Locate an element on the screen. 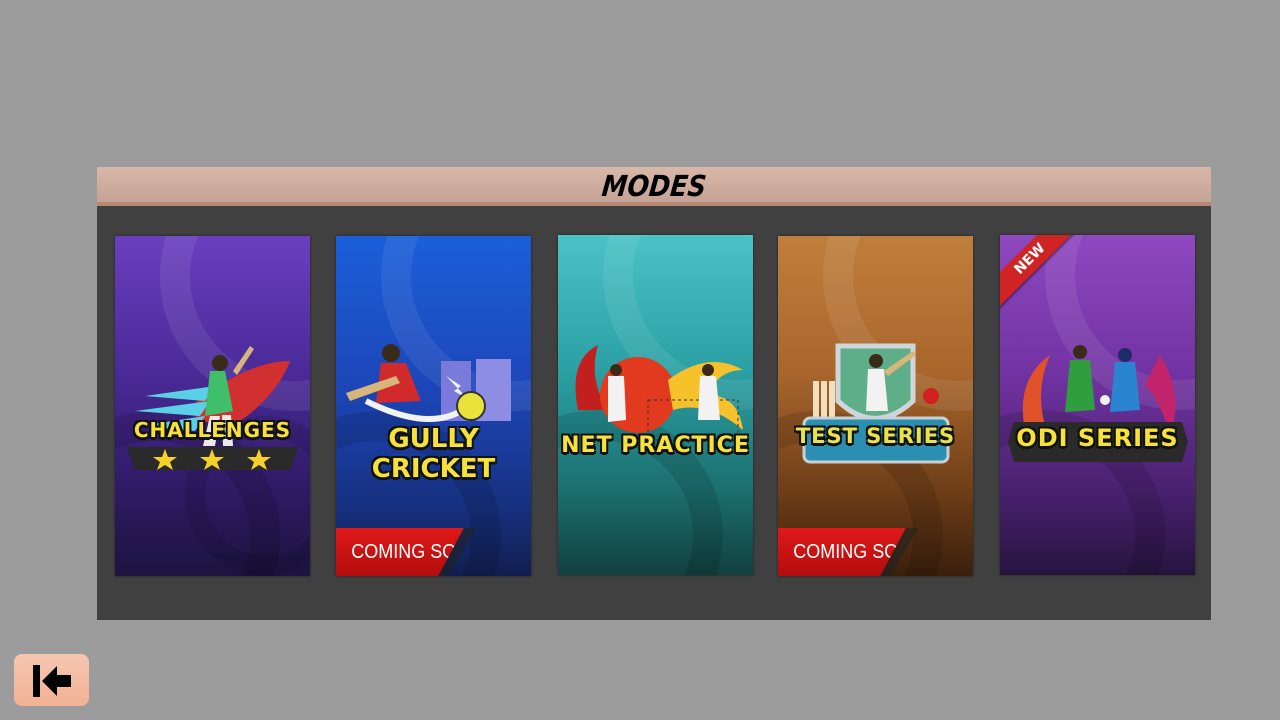 This screenshot has width=1280, height=720. mode-card-odi-series: ODI SERIES NEW is located at coordinates (1097, 405).